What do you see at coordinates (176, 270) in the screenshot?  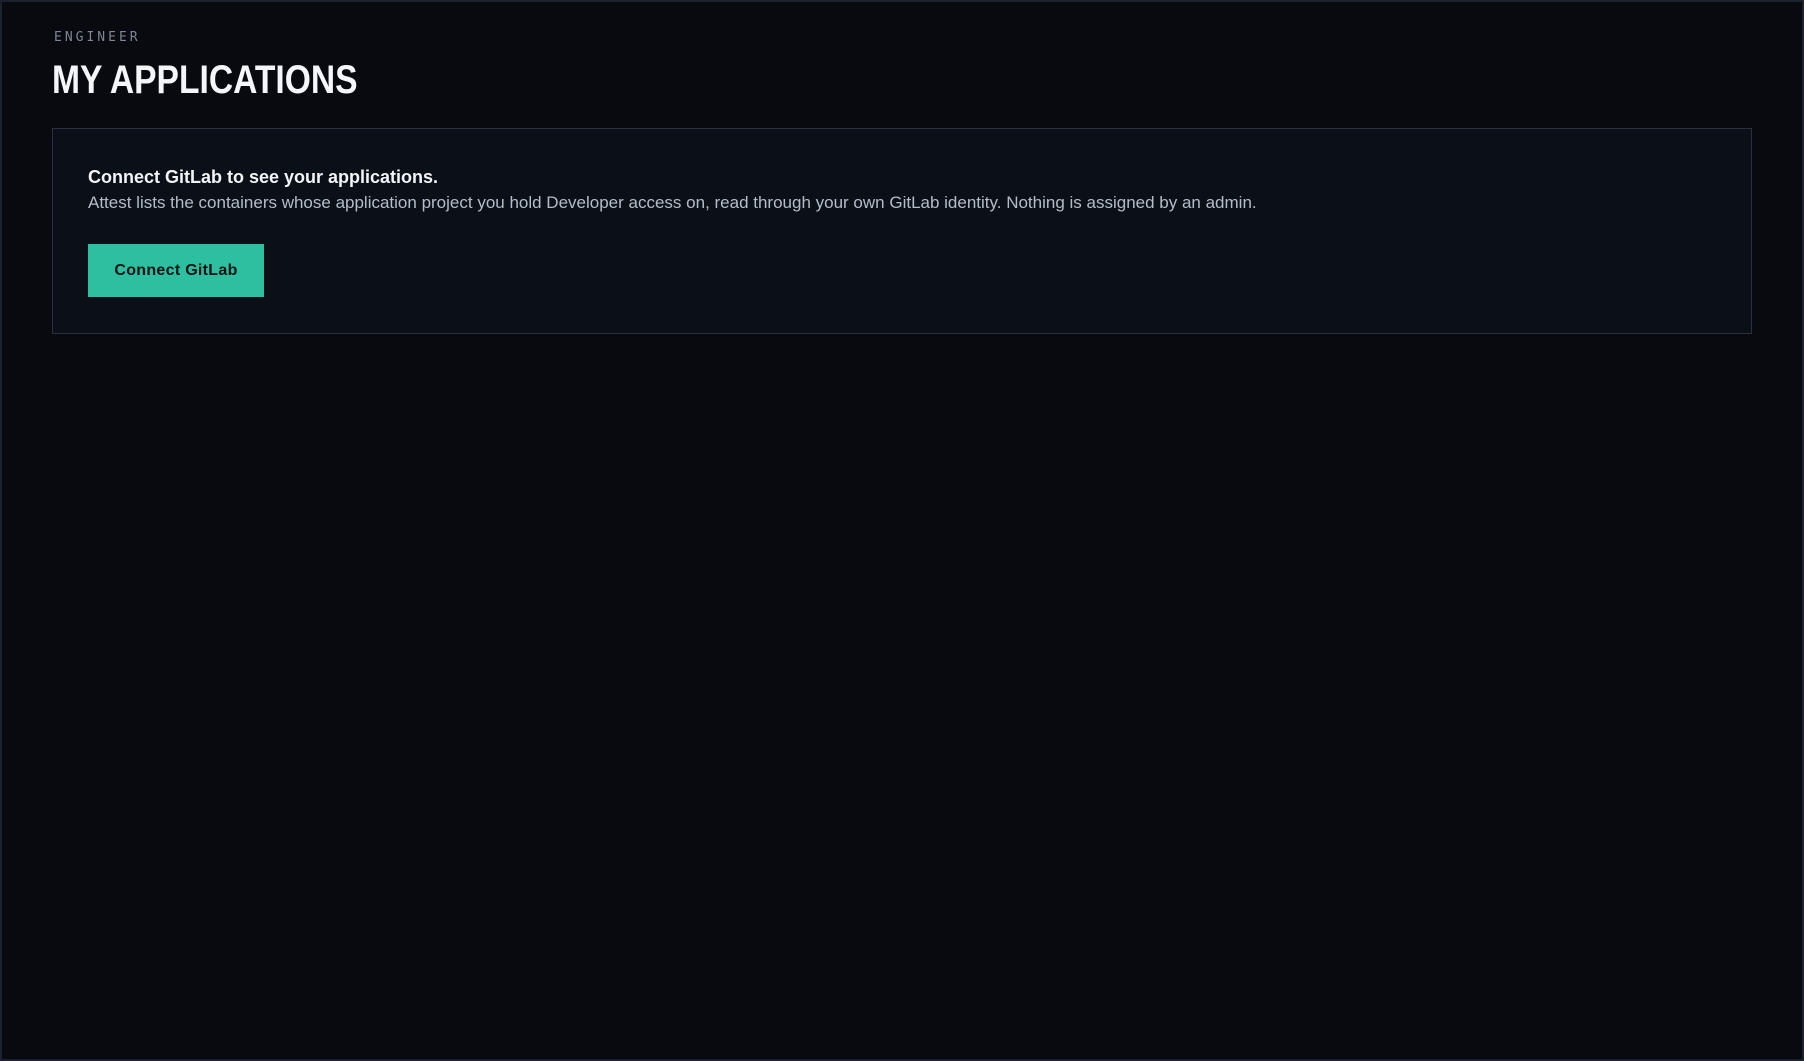 I see `connect-gitlab-button: Connect GitLab` at bounding box center [176, 270].